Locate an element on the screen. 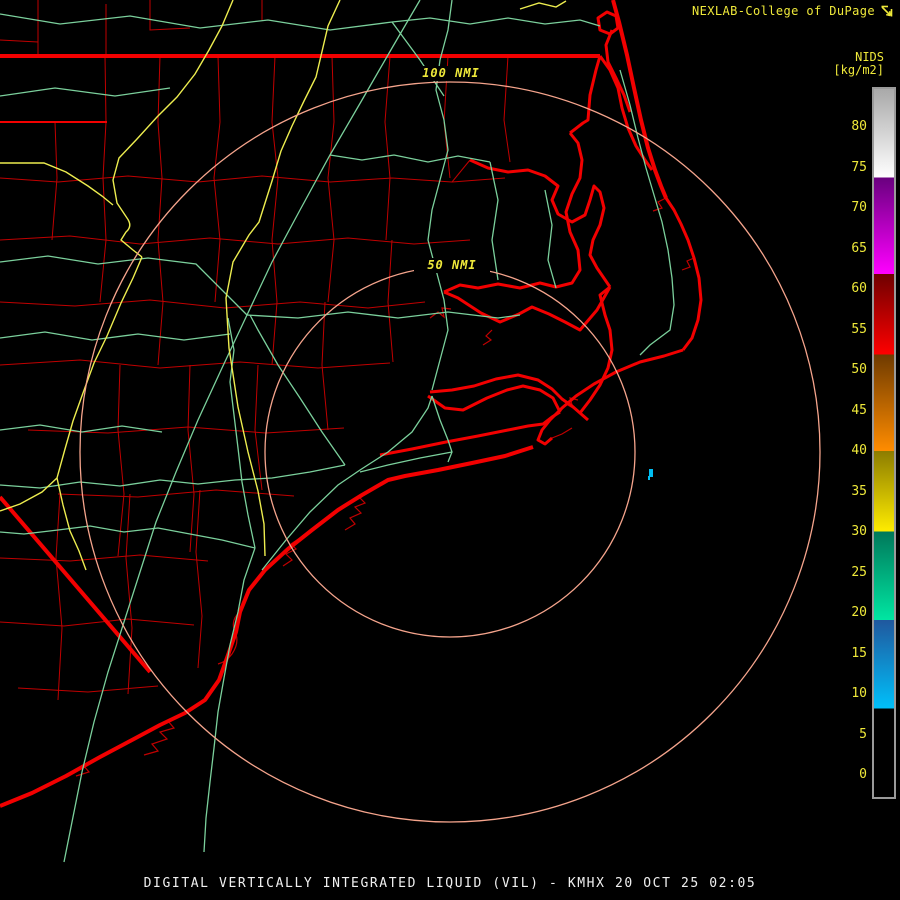 The height and width of the screenshot is (900, 900). vil-scale-tick: 0 is located at coordinates (863, 774).